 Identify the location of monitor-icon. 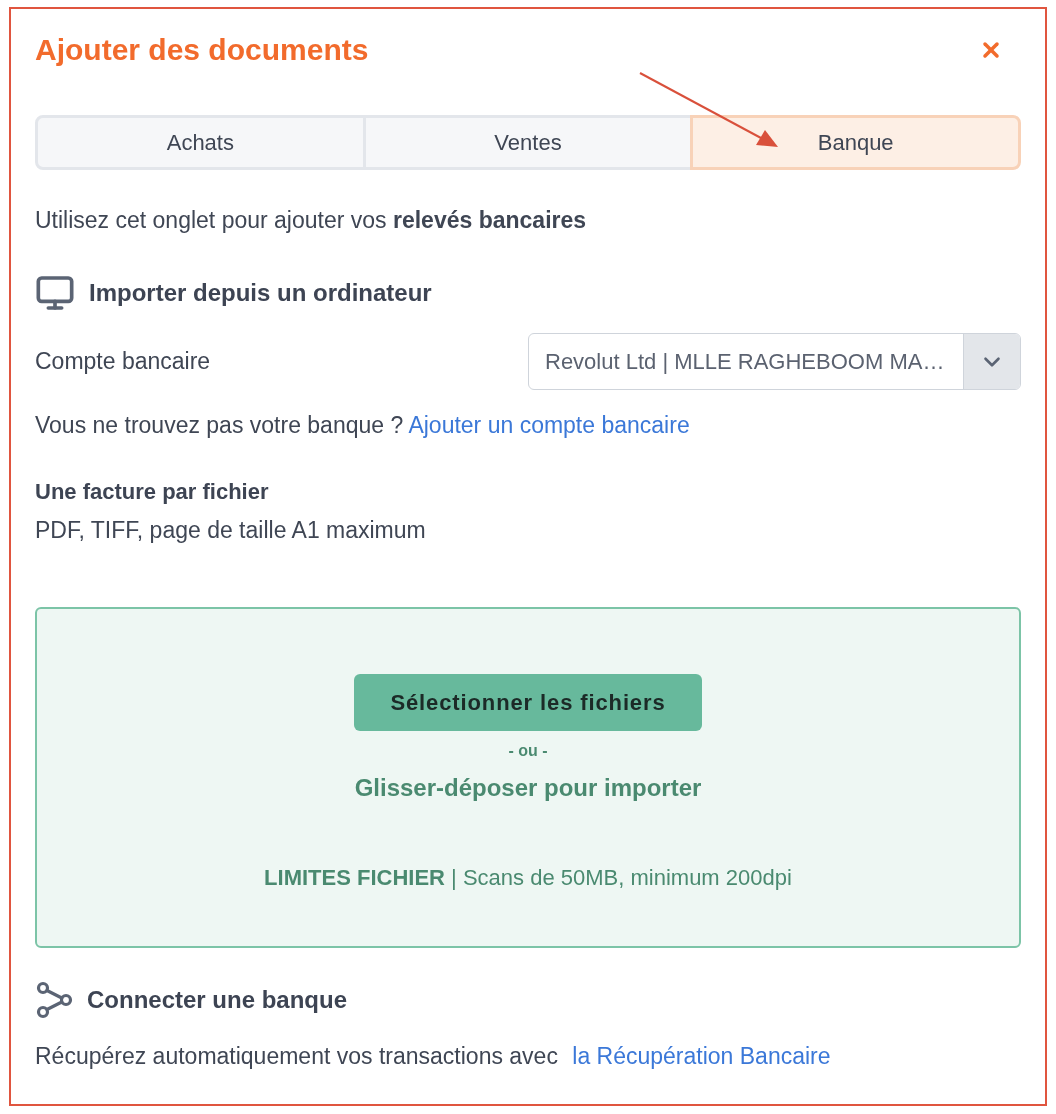
(55, 293).